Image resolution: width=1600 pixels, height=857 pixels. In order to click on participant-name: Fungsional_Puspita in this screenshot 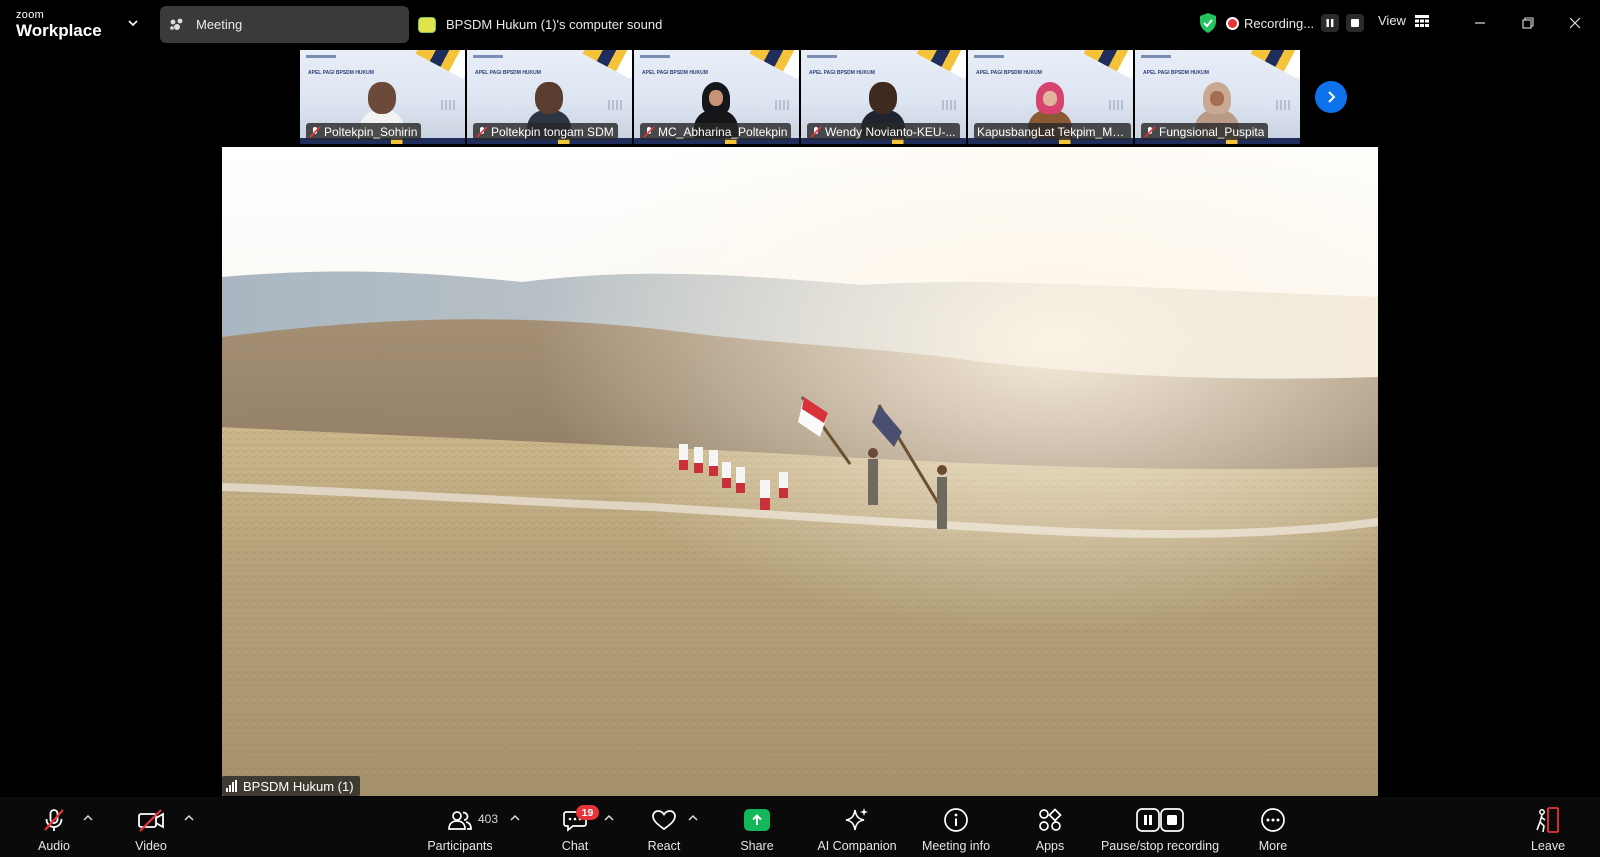, I will do `click(1212, 131)`.